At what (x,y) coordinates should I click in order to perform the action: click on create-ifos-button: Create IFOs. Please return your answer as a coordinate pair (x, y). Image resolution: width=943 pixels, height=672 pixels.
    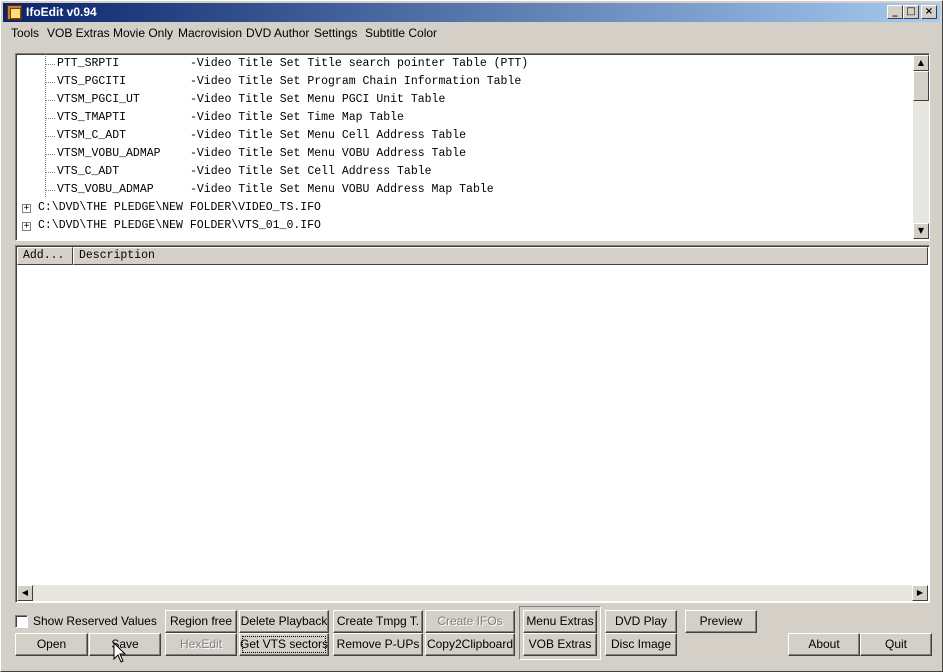
    Looking at the image, I should click on (470, 621).